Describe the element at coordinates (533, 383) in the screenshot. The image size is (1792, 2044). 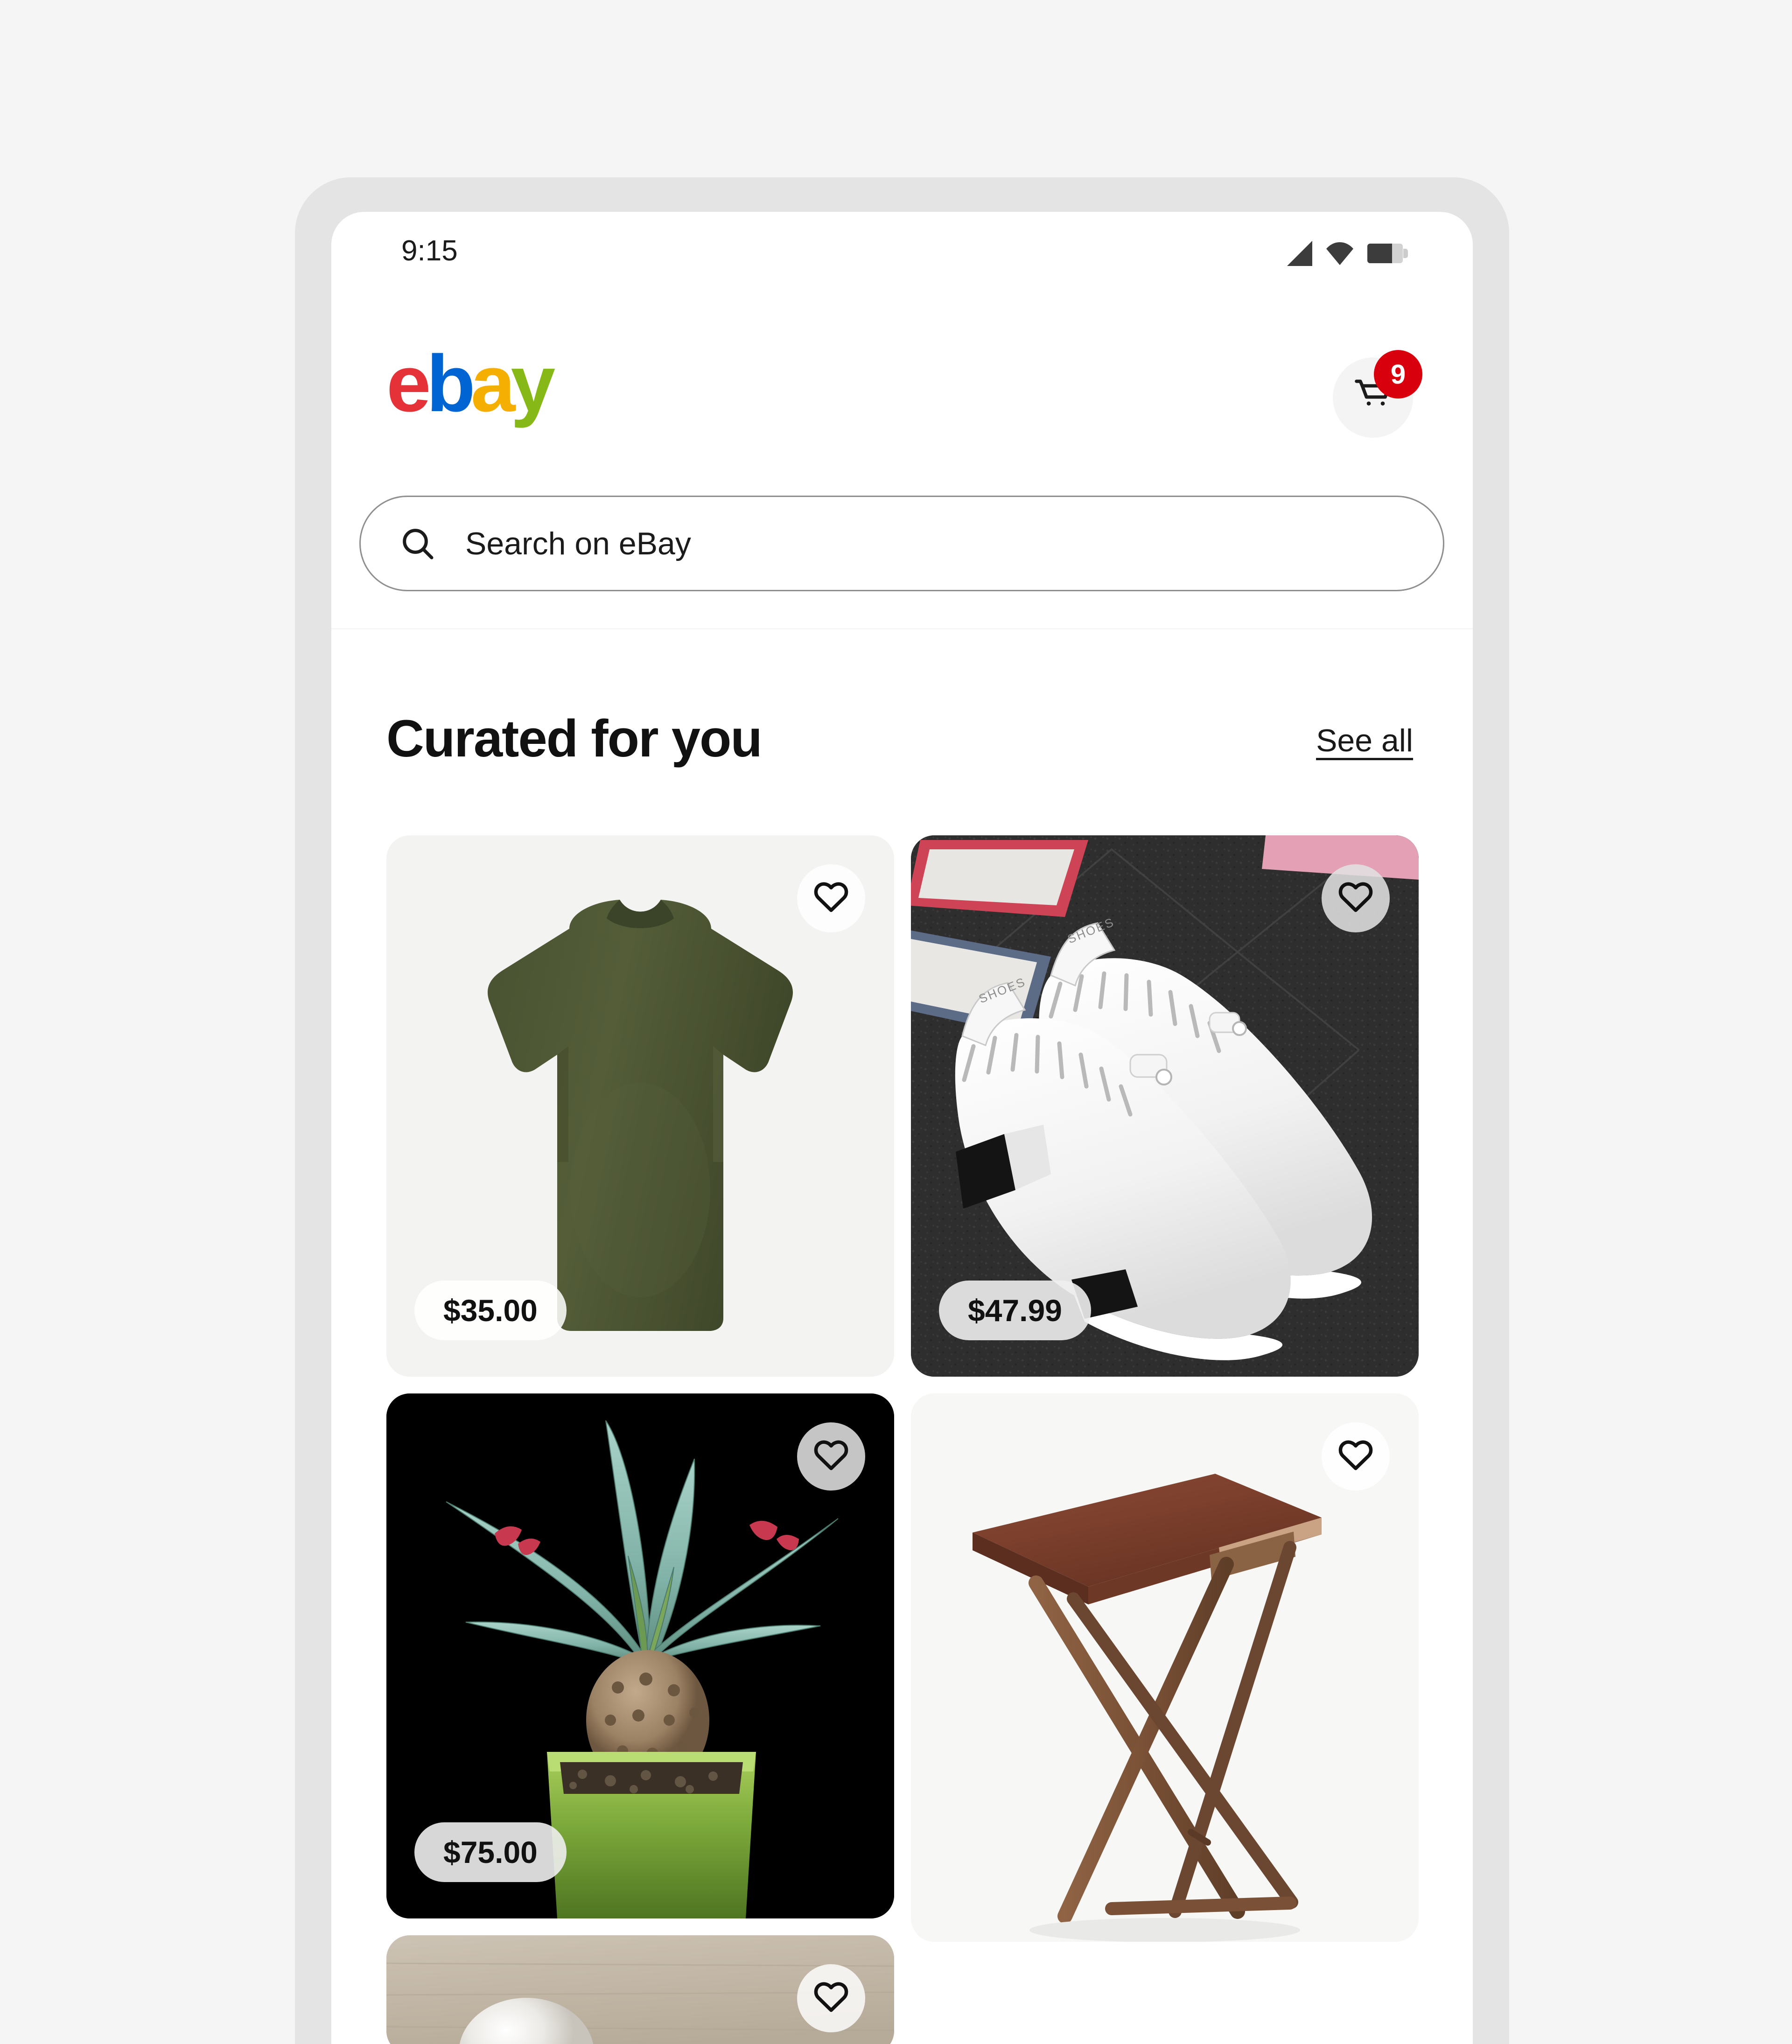
I see `logo-letter-y: y` at that location.